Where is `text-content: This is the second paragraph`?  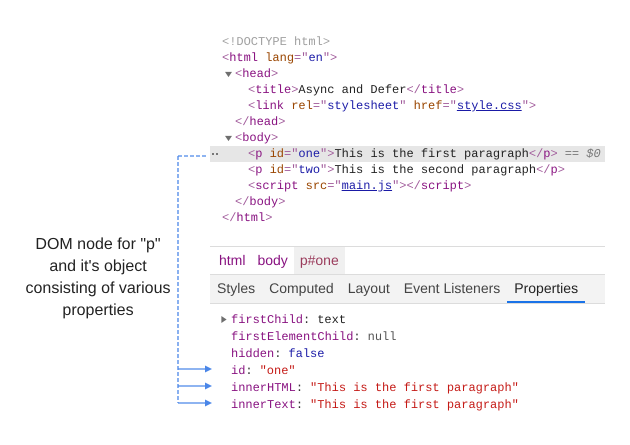
text-content: This is the second paragraph is located at coordinates (435, 170).